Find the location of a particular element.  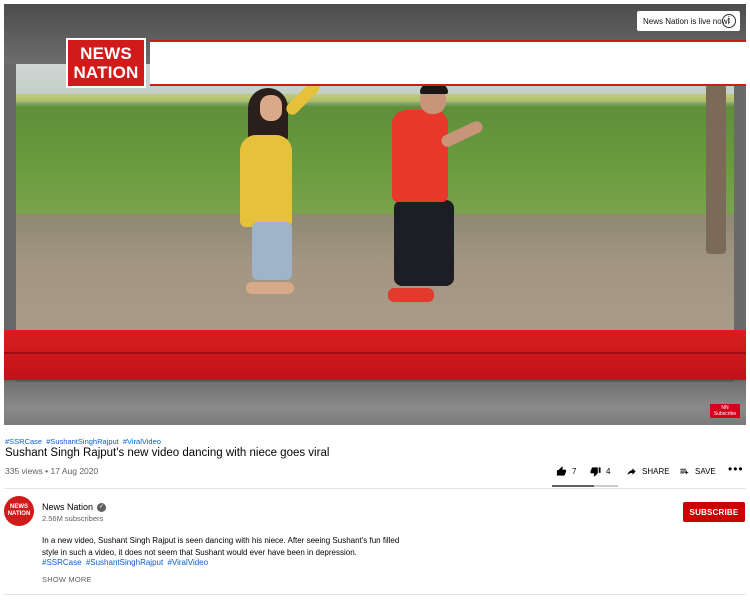

dislike-button: 4 is located at coordinates (600, 471).